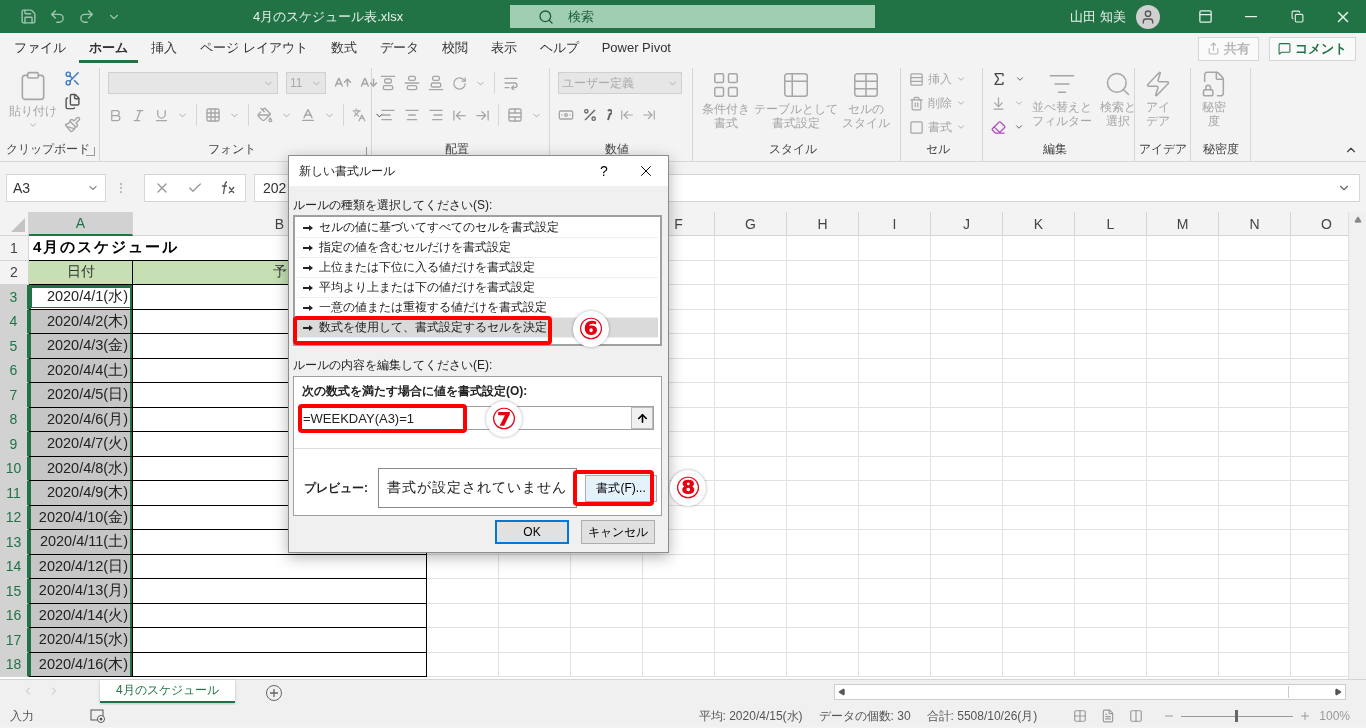 The image size is (1366, 728). I want to click on average-readout: 平均: 2020/4/15(水), so click(750, 716).